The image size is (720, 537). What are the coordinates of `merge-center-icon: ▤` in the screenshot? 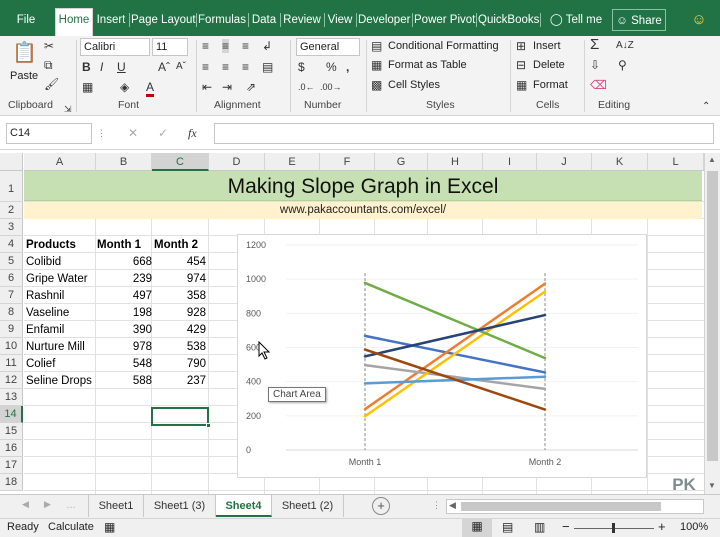 It's located at (267, 67).